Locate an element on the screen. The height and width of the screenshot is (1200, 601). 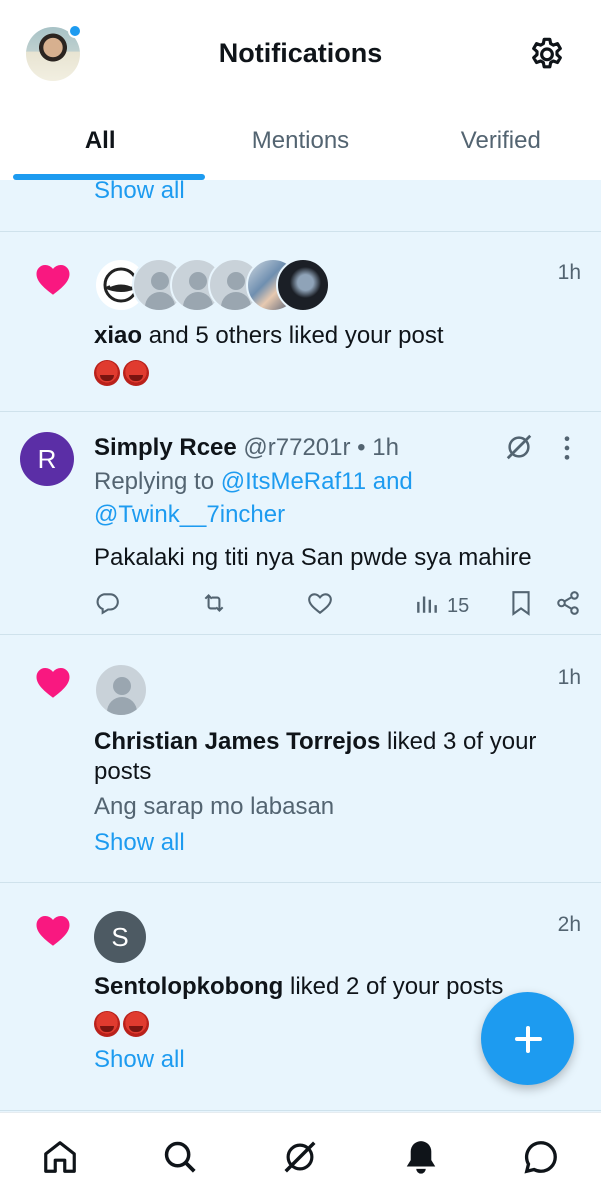
notification-message: and 5 others liked your post is located at coordinates (293, 335).